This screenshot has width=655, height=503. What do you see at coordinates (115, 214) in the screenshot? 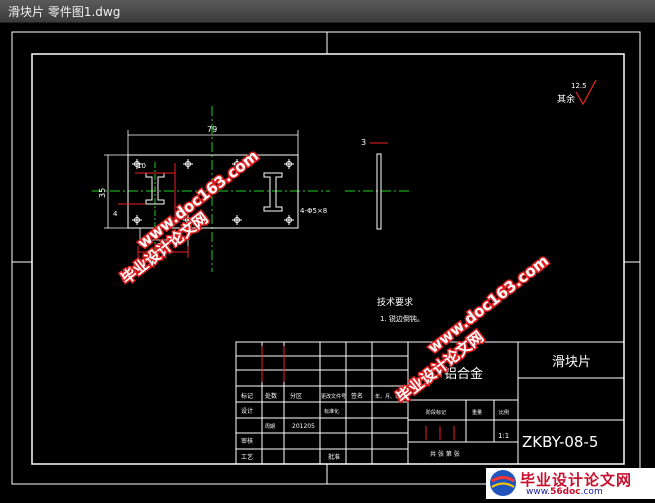
I see `dim-offset-left: 4` at bounding box center [115, 214].